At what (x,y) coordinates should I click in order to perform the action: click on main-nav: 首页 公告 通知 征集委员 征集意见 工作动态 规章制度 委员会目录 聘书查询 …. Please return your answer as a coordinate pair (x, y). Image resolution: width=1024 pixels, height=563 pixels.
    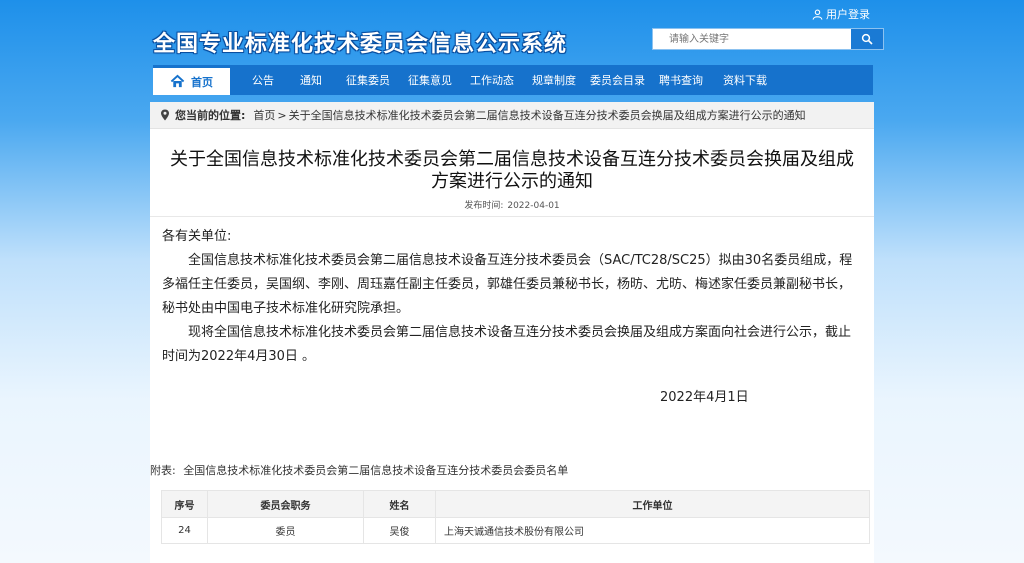
    Looking at the image, I should click on (513, 80).